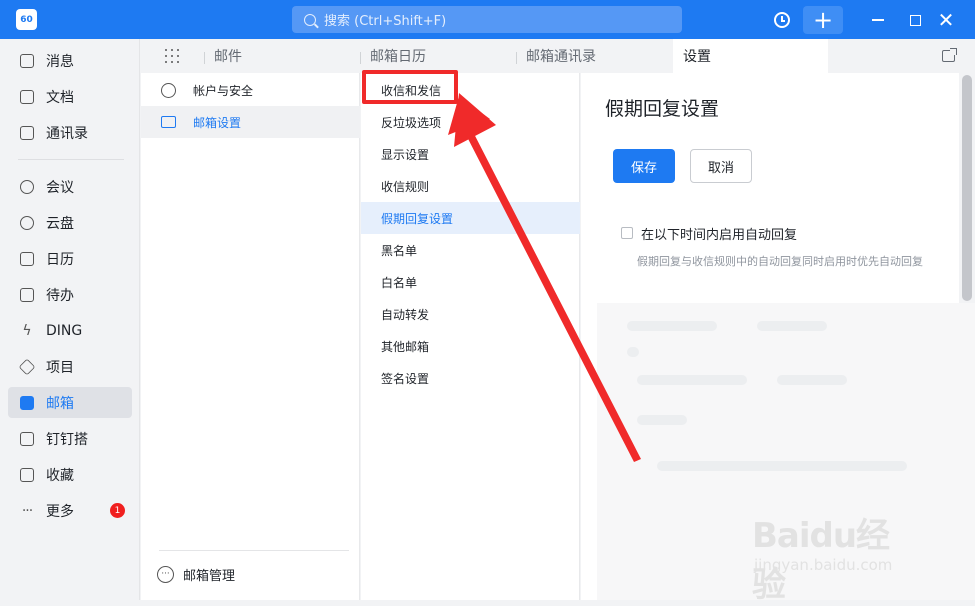 The image size is (975, 606). I want to click on nav-label: 文档, so click(60, 97).